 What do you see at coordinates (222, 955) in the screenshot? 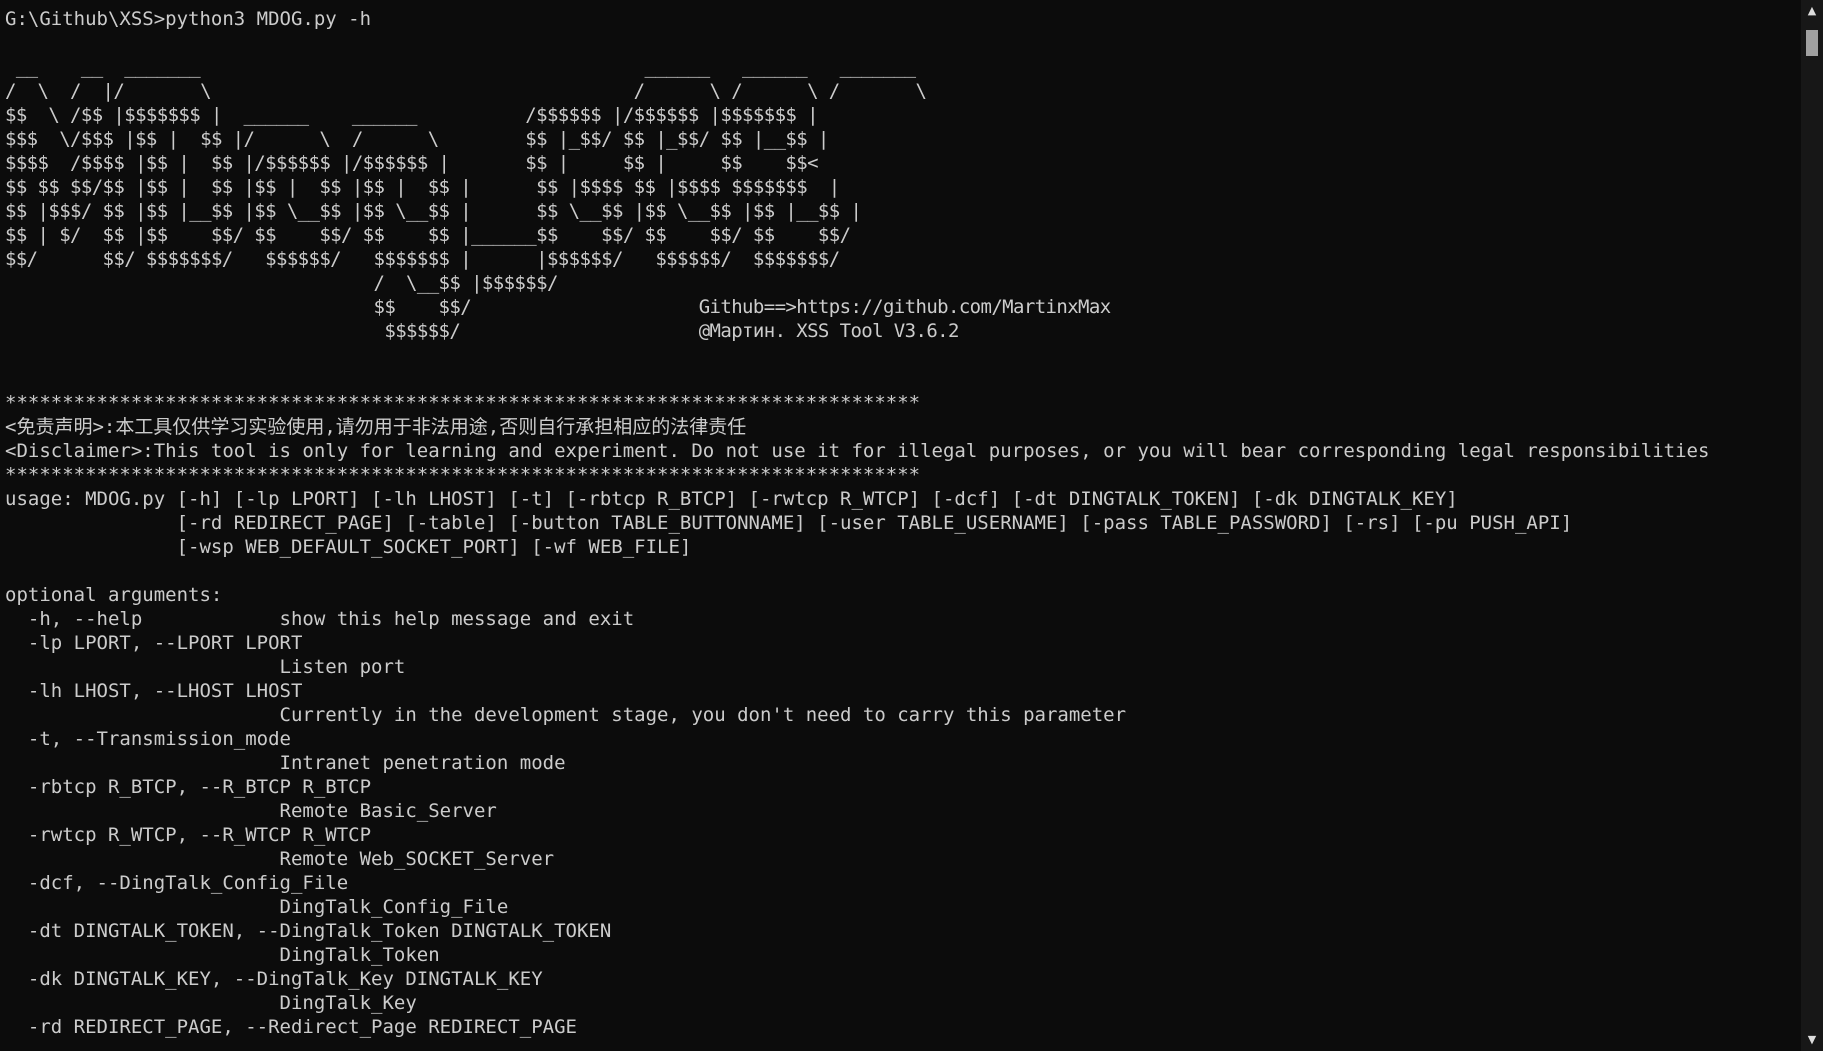
I see `option-line: DingTalk_Token` at bounding box center [222, 955].